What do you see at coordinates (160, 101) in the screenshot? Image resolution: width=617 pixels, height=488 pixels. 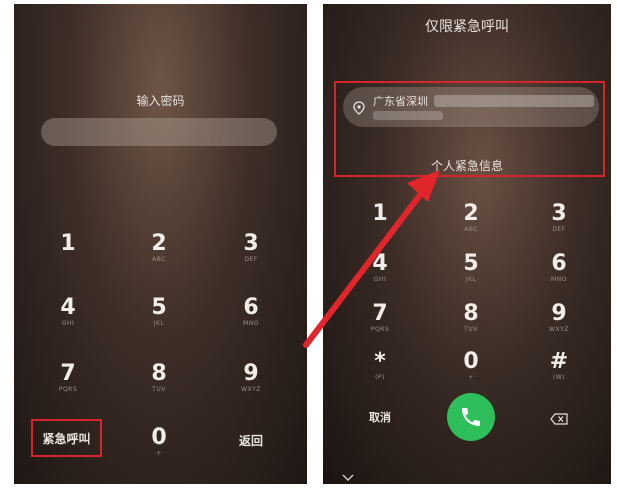 I see `password-title: 输入密码` at bounding box center [160, 101].